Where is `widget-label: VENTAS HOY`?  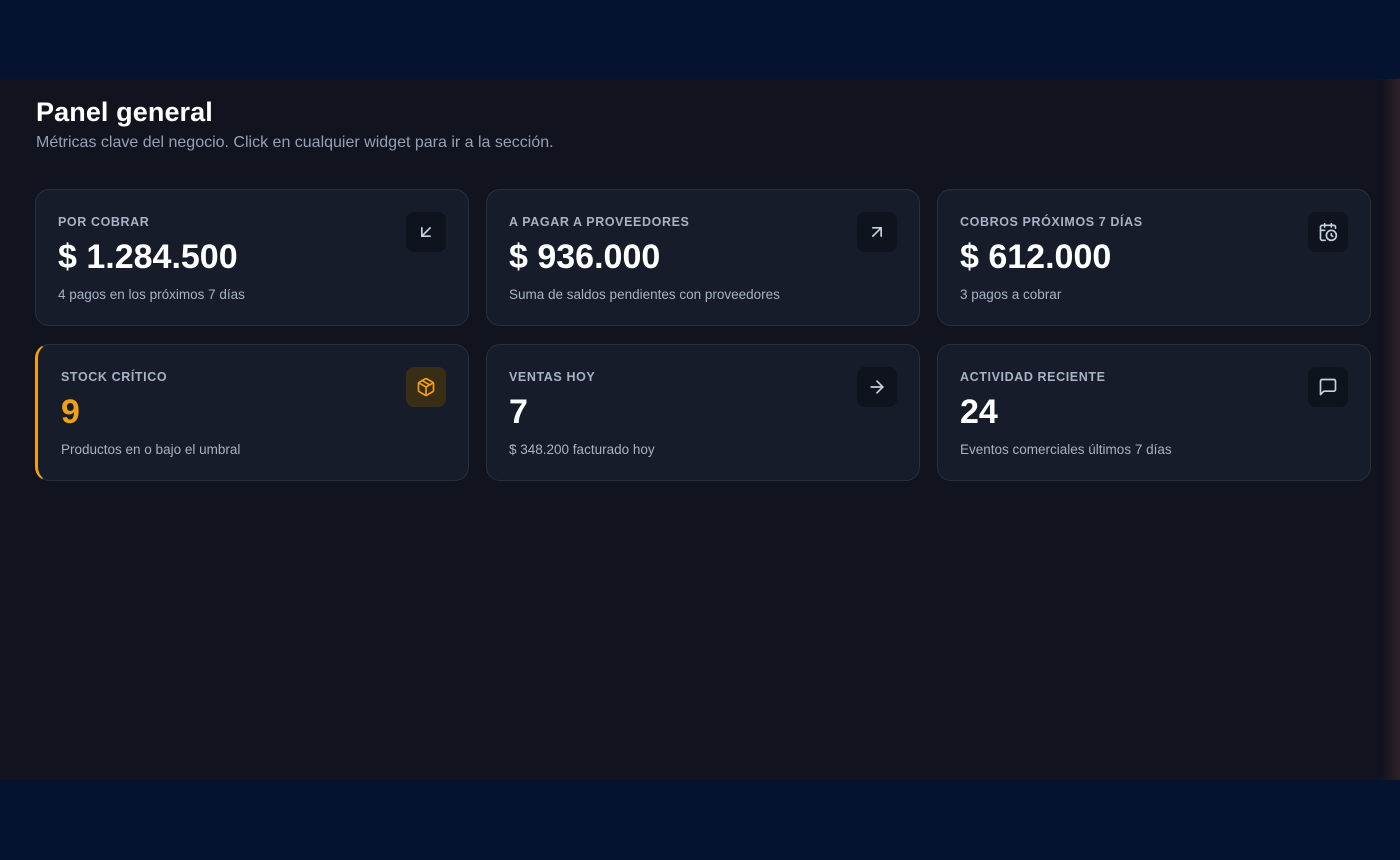
widget-label: VENTAS HOY is located at coordinates (552, 377).